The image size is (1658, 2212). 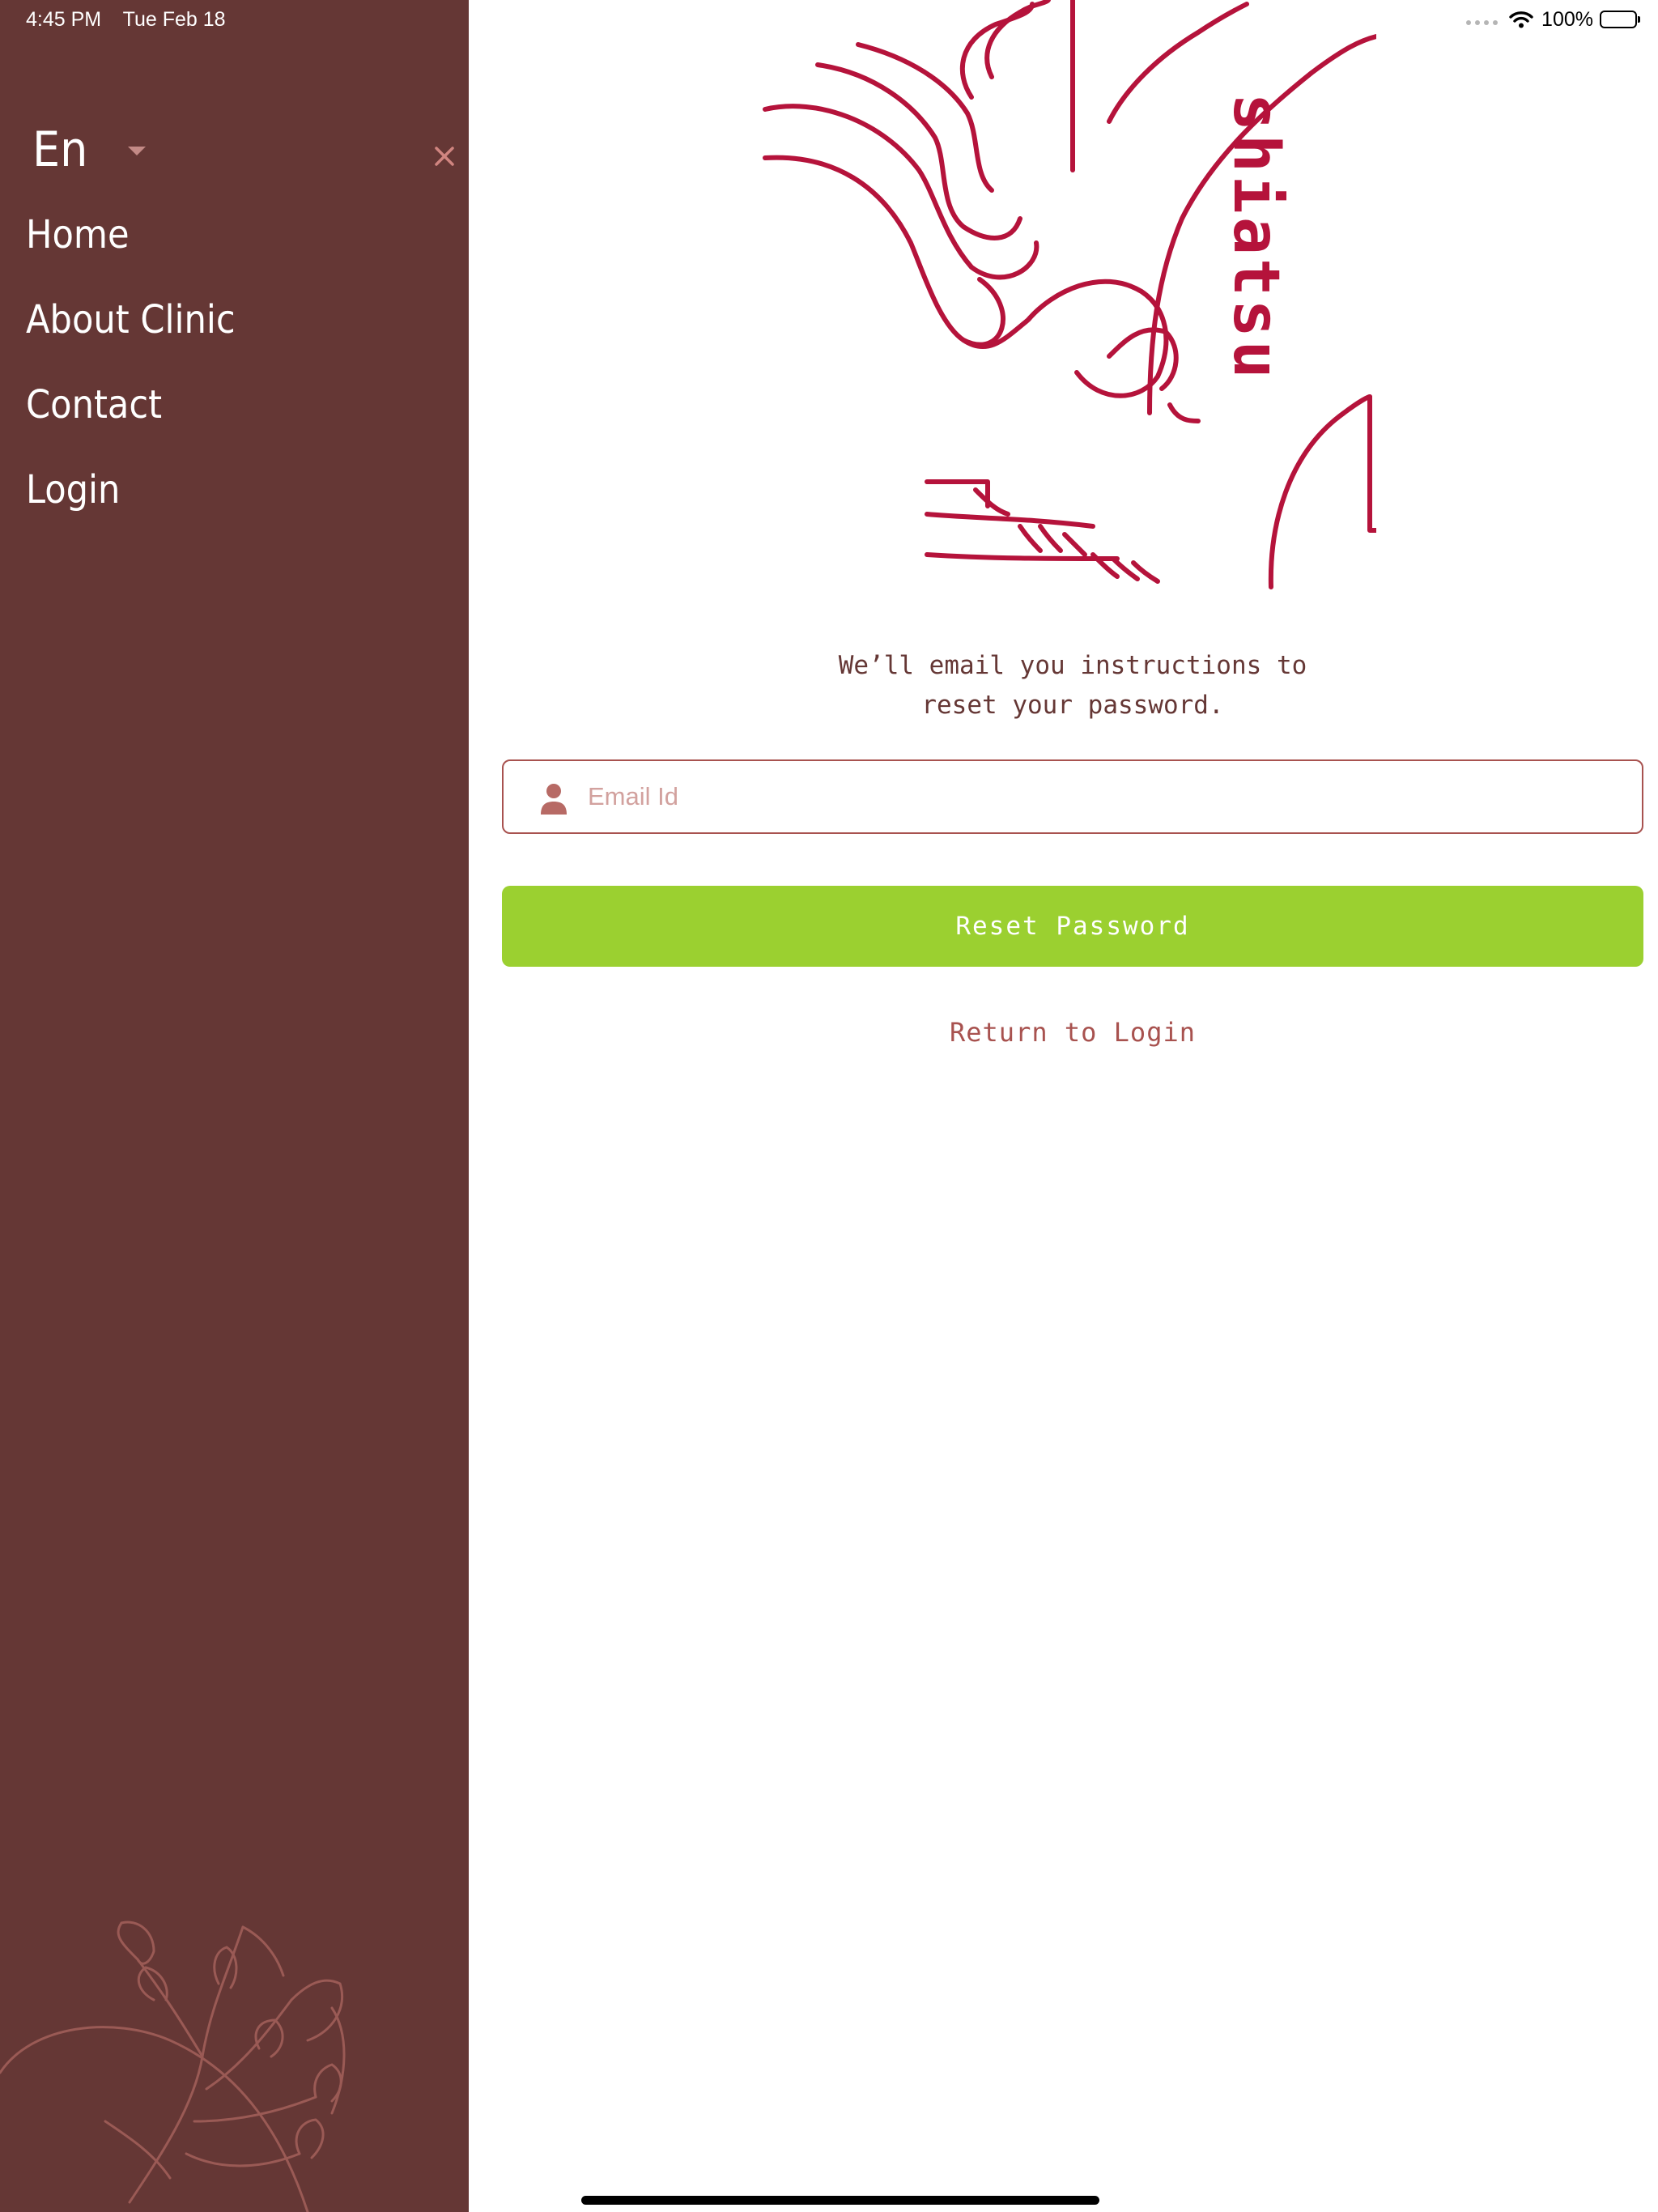 I want to click on status-bar-indicators: 100%, so click(x=1553, y=19).